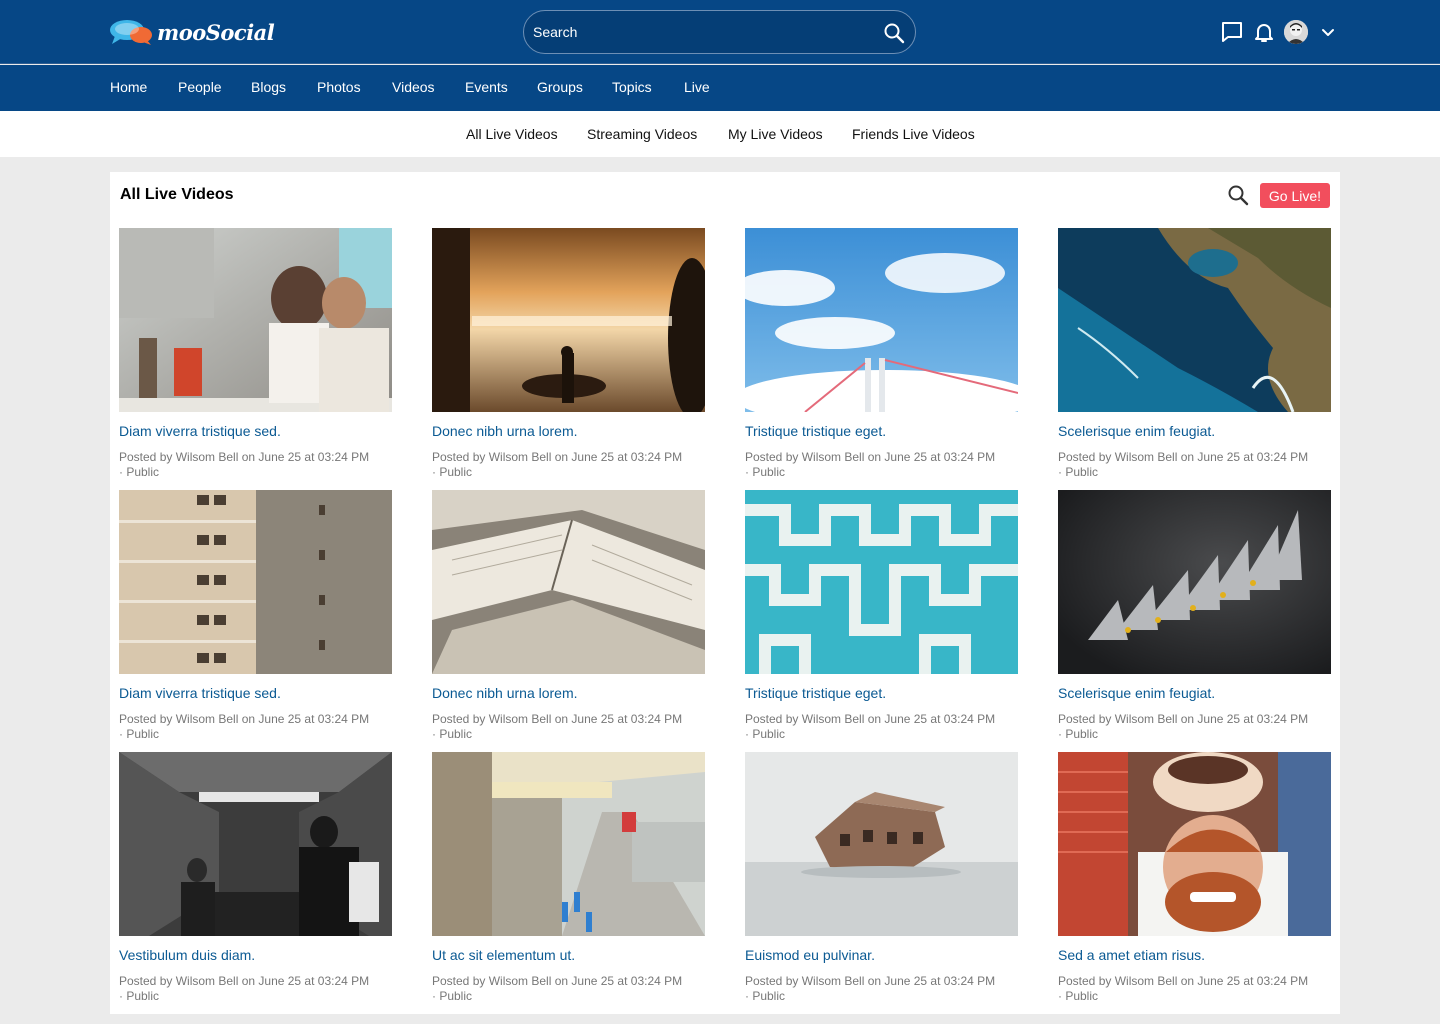 This screenshot has height=1024, width=1440. What do you see at coordinates (642, 134) in the screenshot?
I see `tab-streaming-videos: Streaming Videos` at bounding box center [642, 134].